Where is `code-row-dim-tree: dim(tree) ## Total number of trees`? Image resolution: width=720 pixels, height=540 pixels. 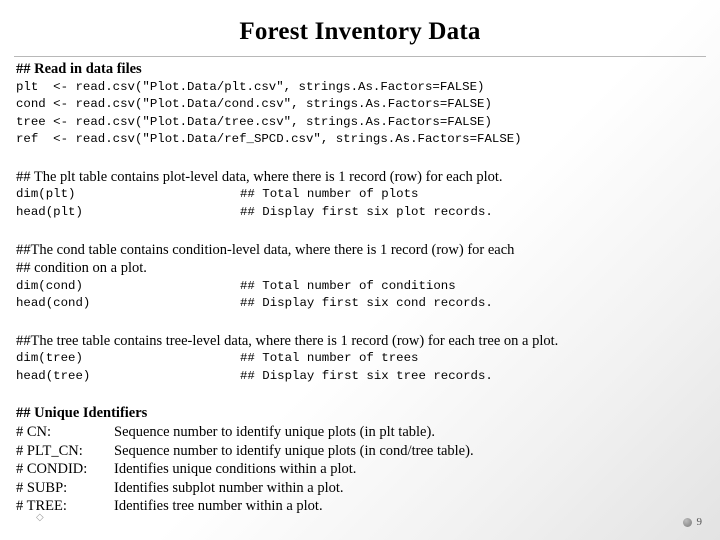
code-row-dim-tree: dim(tree) ## Total number of trees is located at coordinates (362, 359).